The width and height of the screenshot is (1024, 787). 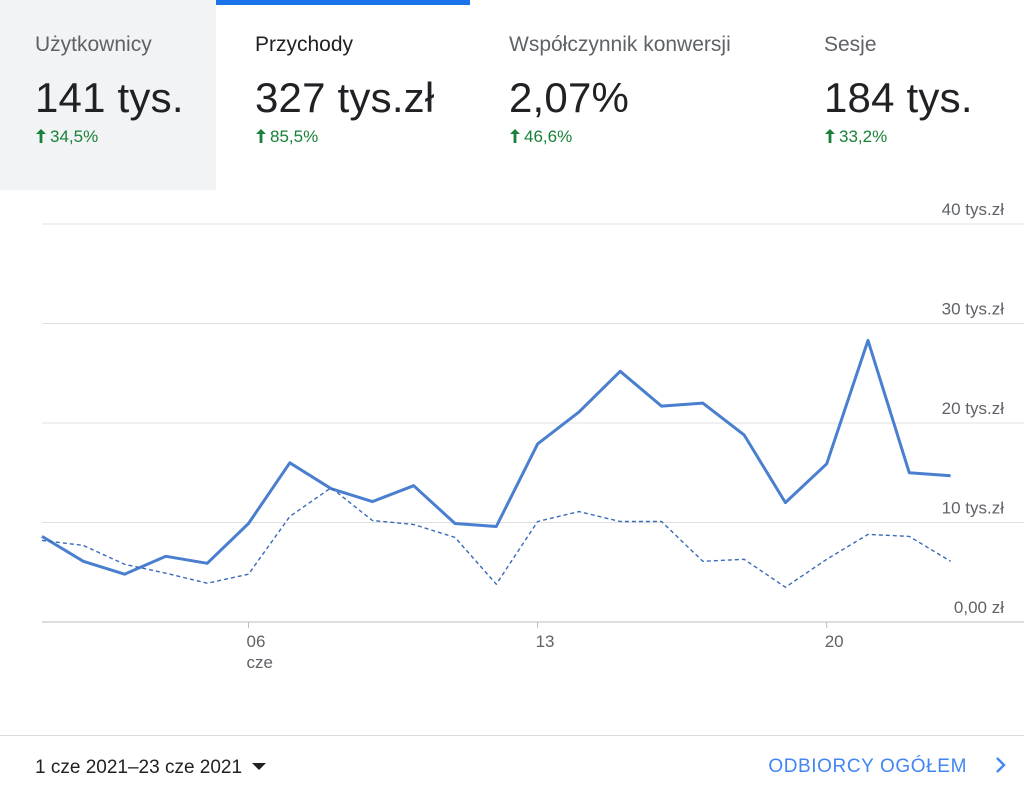 I want to click on tab-revenue: Przychody 327 tys.zł 85,5%, so click(x=343, y=95).